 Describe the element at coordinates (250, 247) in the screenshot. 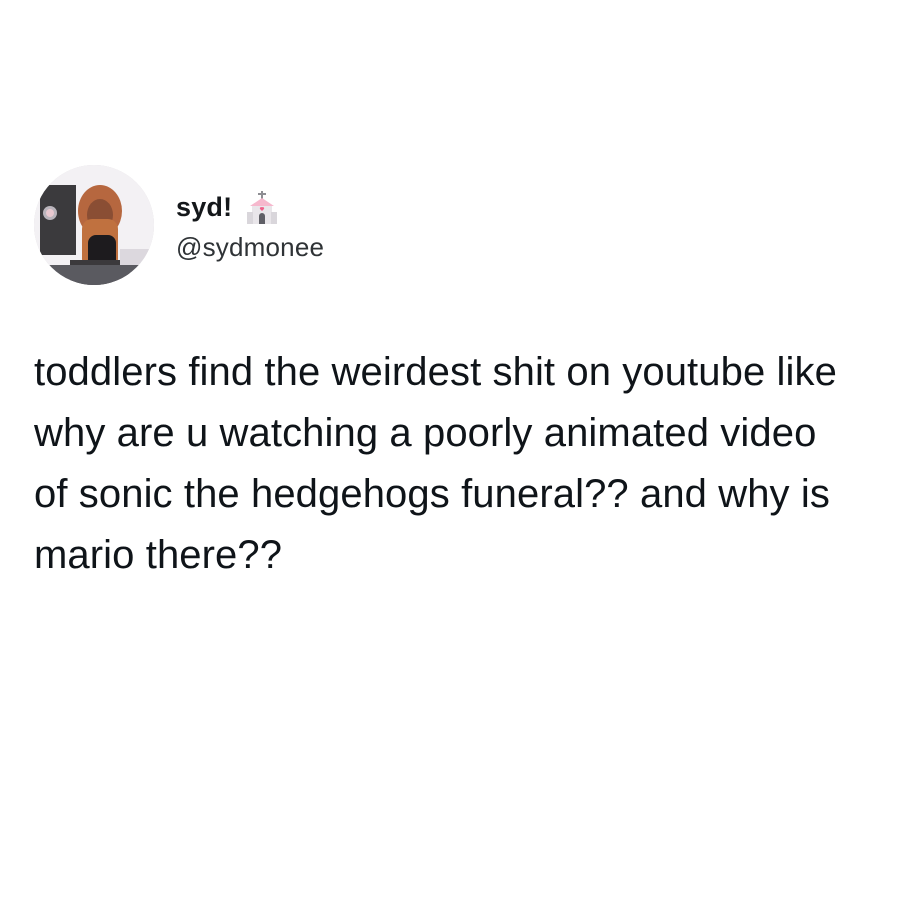

I see `user-handle: @sydmonee` at that location.